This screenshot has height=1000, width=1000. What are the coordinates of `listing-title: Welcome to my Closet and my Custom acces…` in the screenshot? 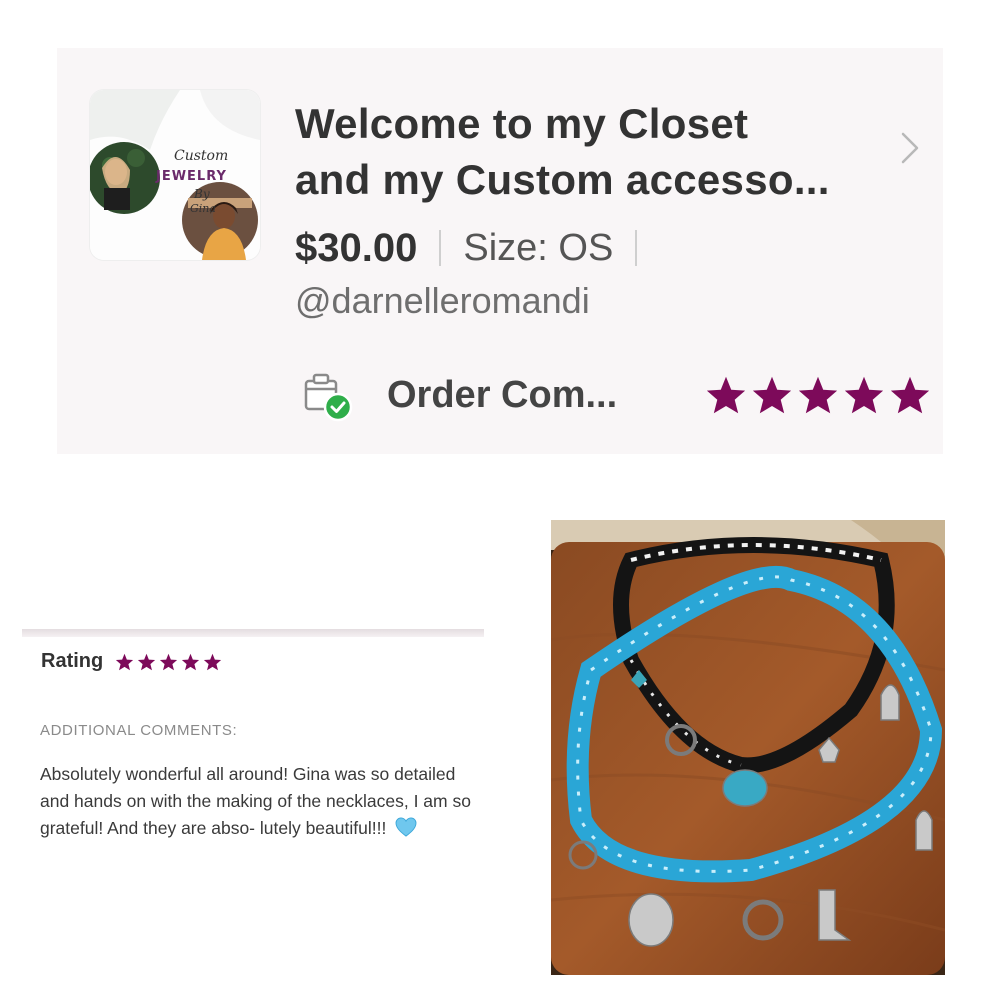 It's located at (595, 152).